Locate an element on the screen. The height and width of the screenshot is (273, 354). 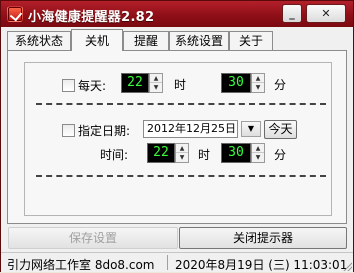
tab-about: 关于 is located at coordinates (251, 41).